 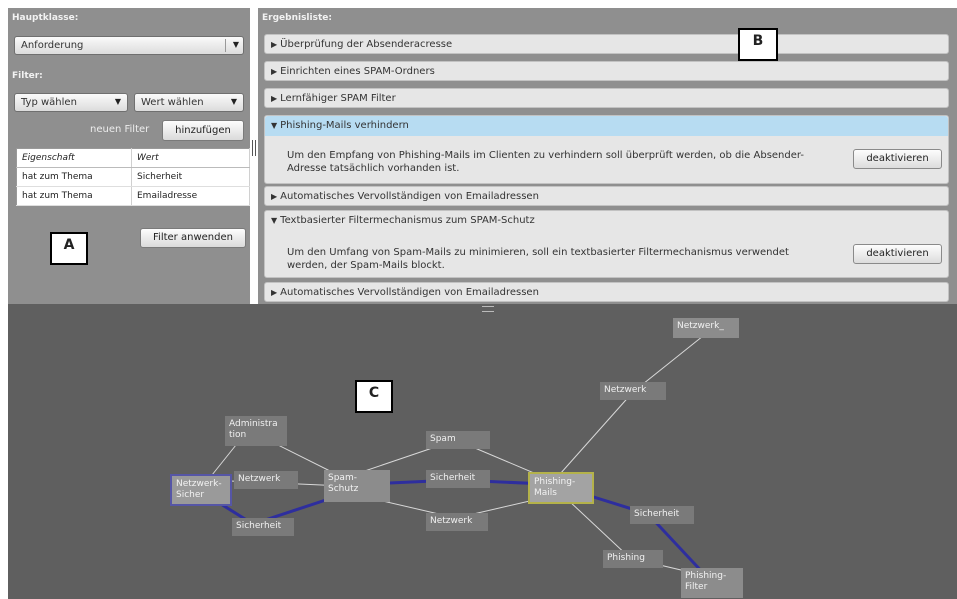 What do you see at coordinates (190, 177) in the screenshot?
I see `table-cell: Sicherheit` at bounding box center [190, 177].